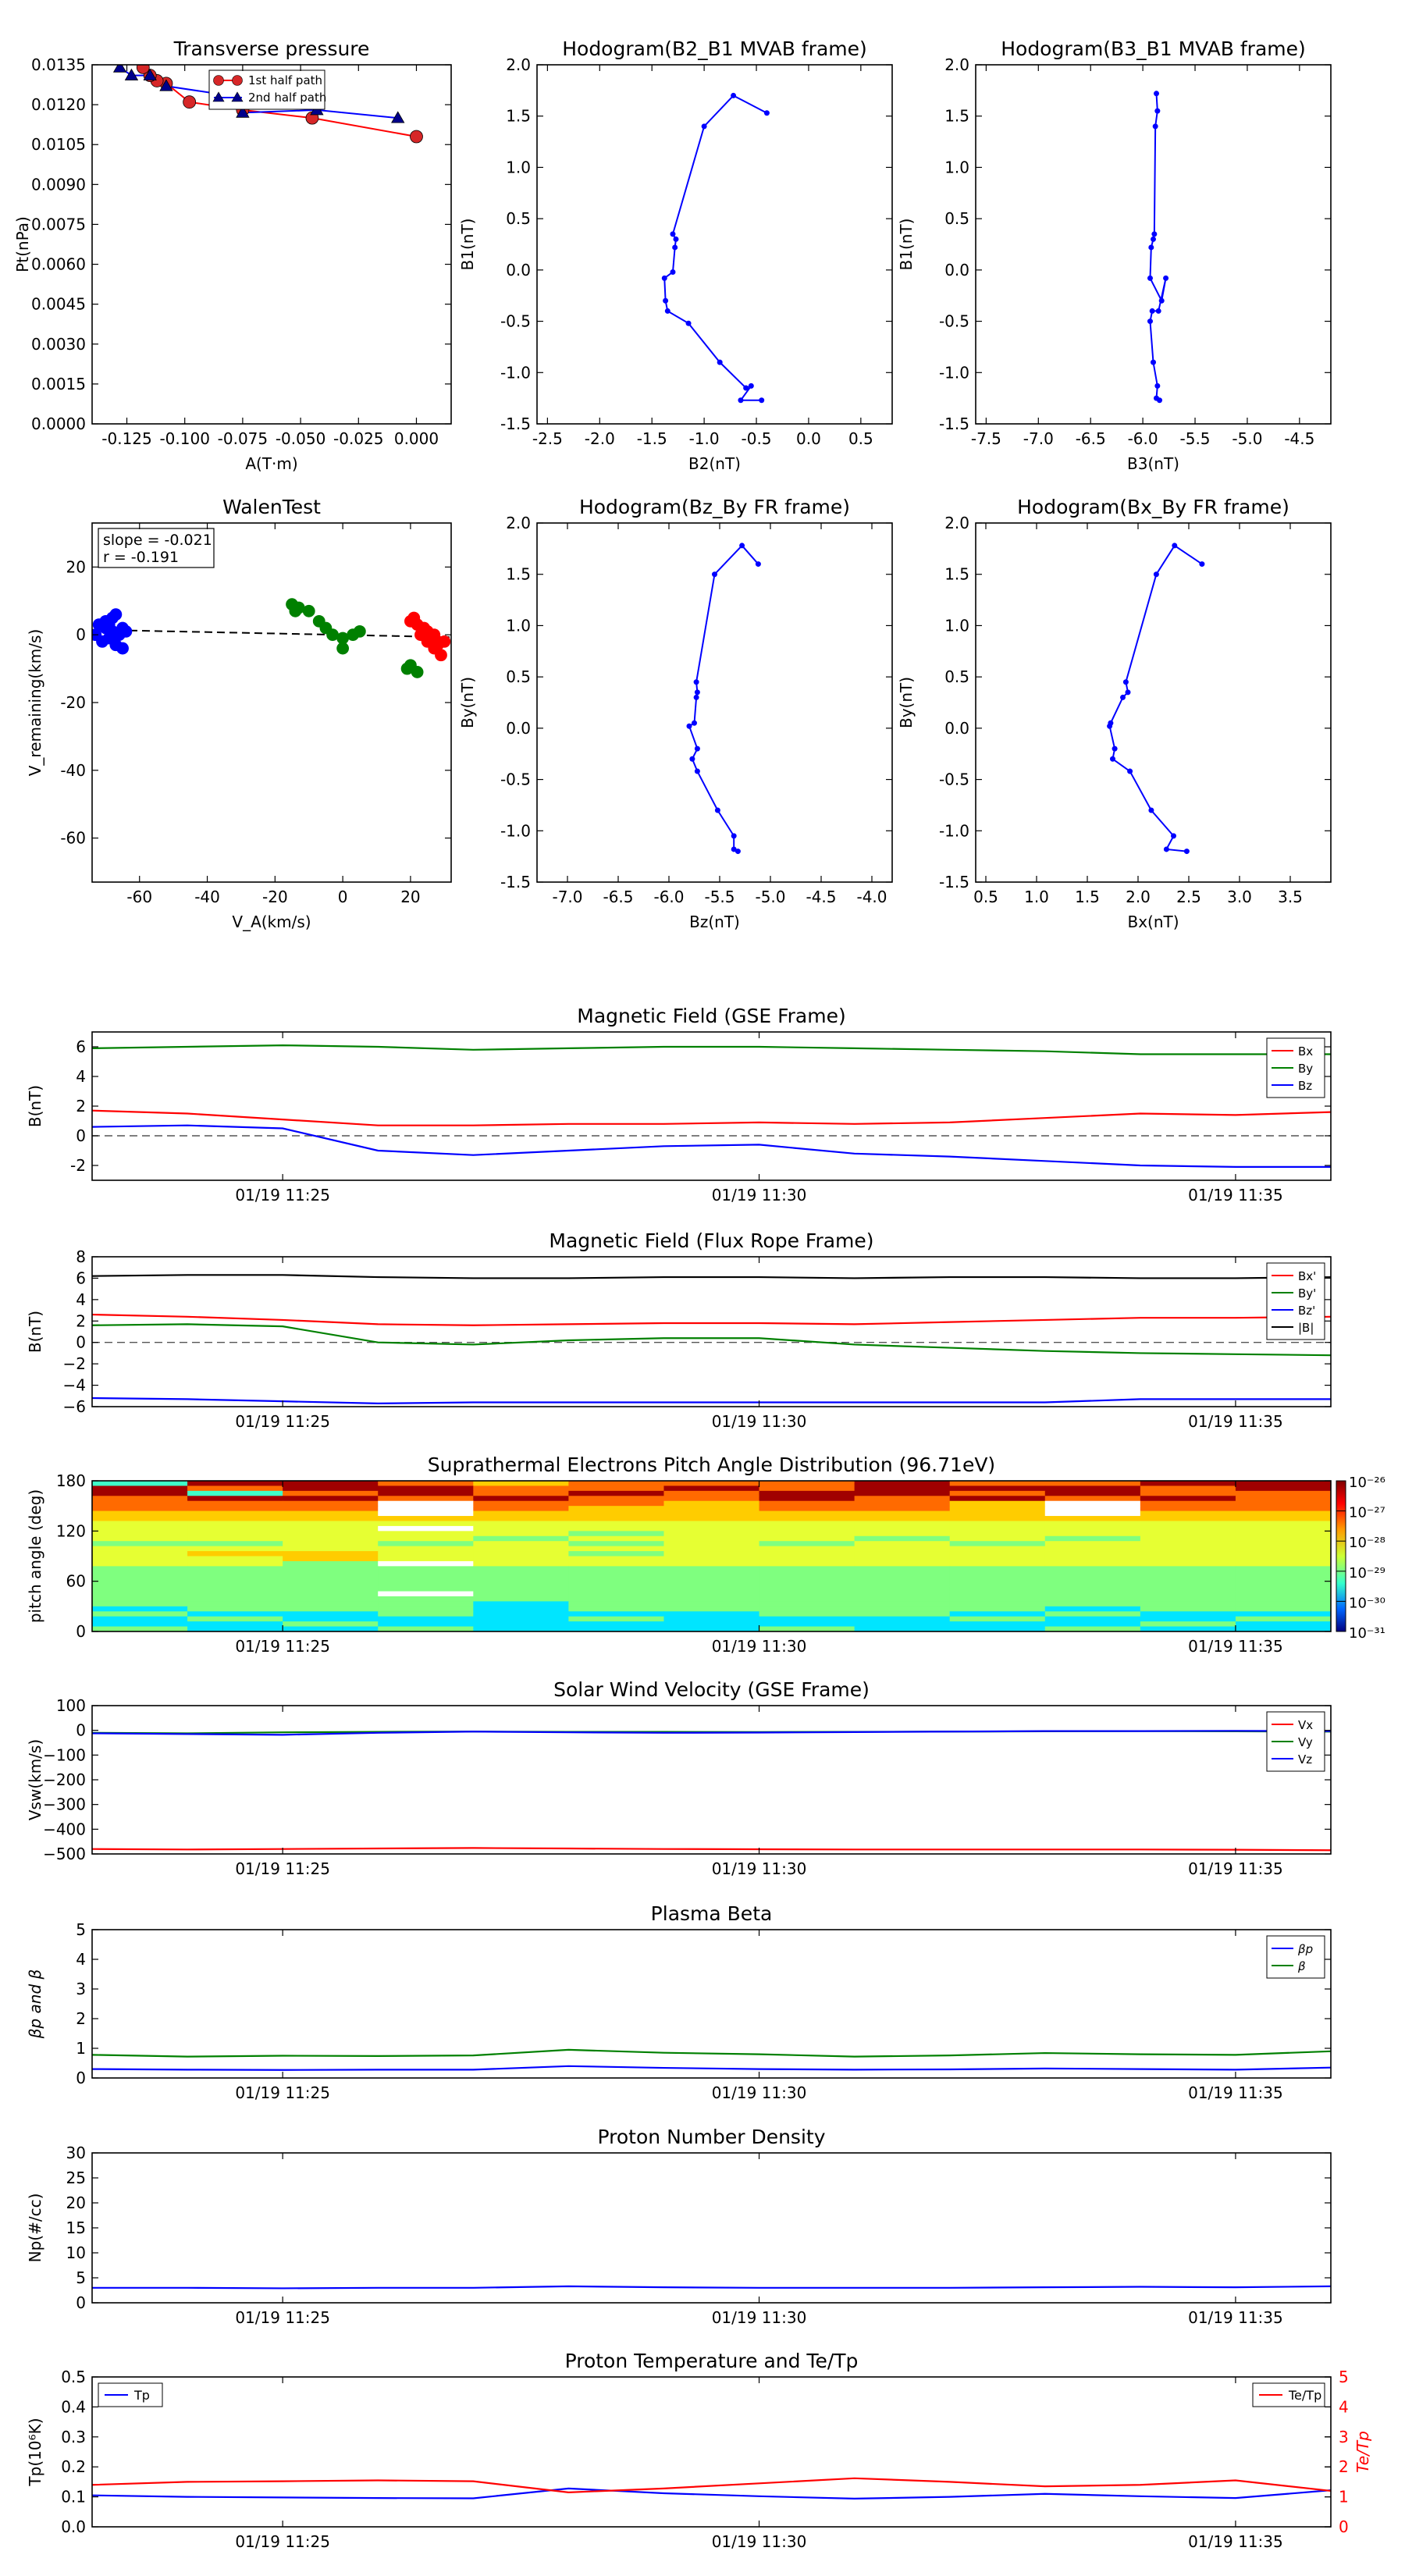 This screenshot has height=2576, width=1405. I want to click on beta-legend-label: β, so click(1301, 1966).